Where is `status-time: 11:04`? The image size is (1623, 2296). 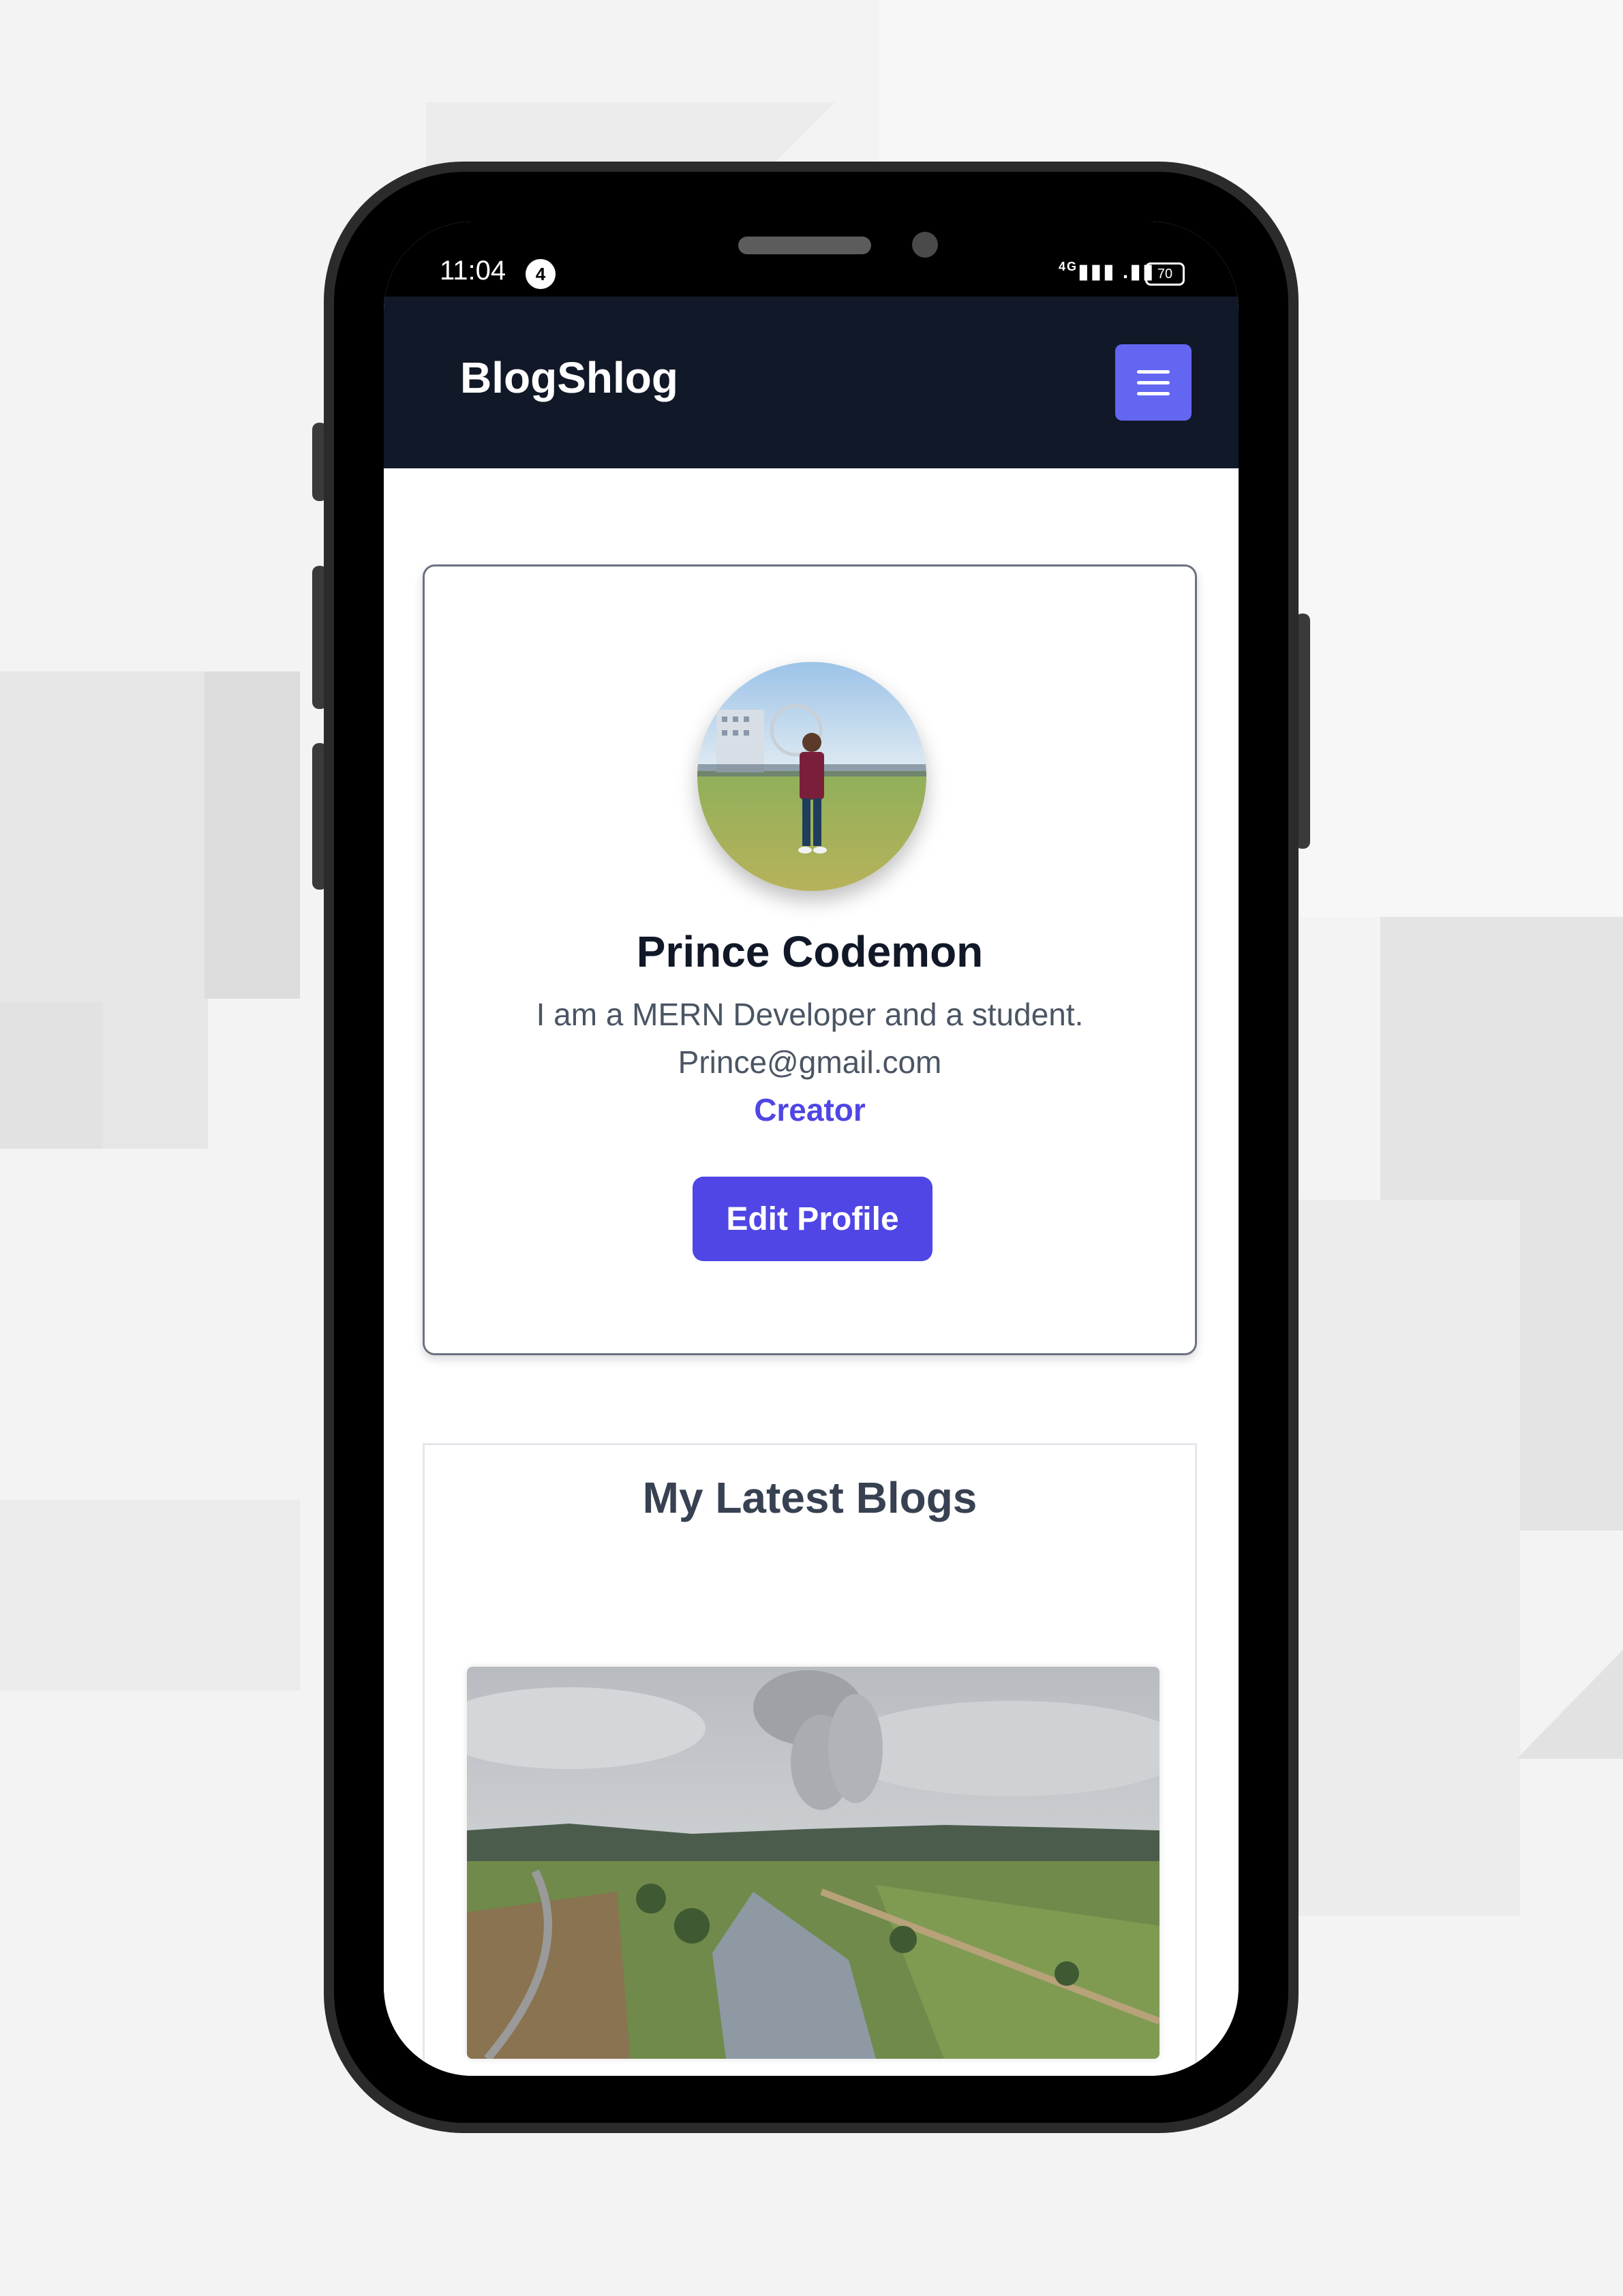 status-time: 11:04 is located at coordinates (473, 271).